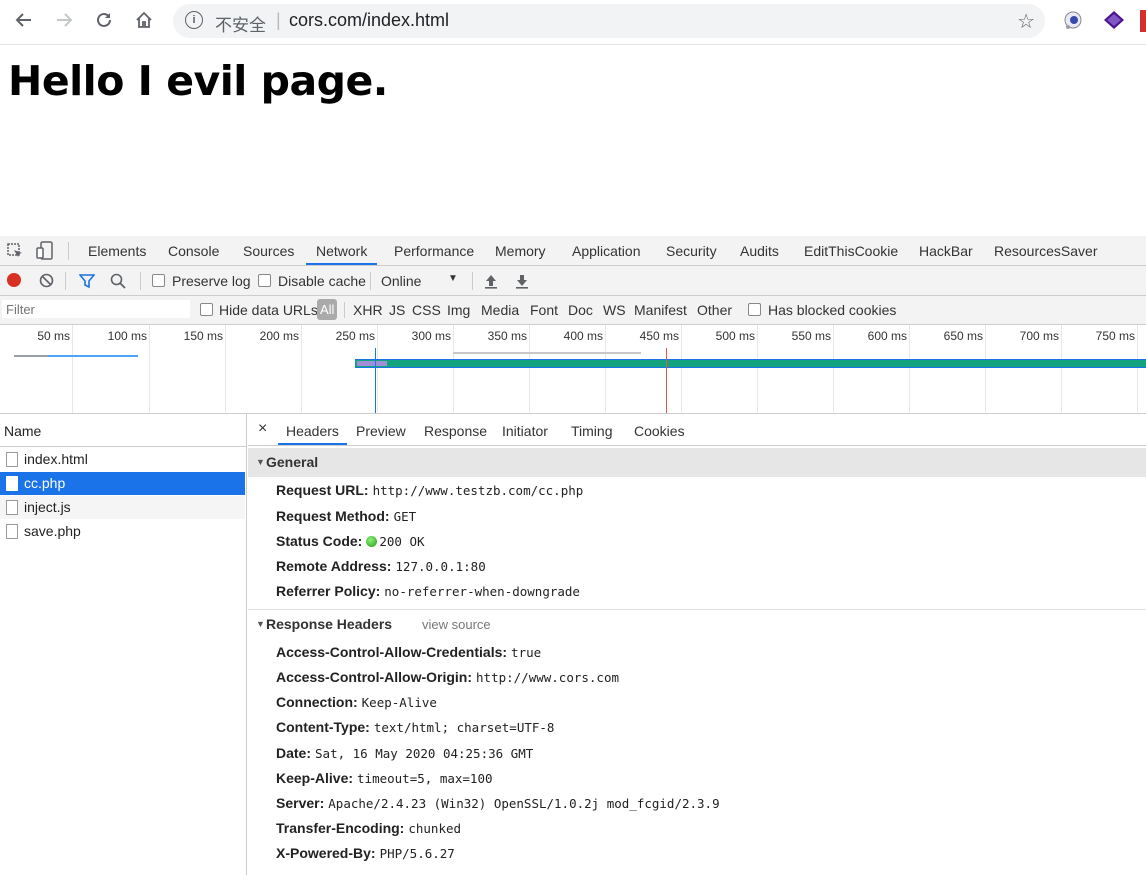 Image resolution: width=1146 pixels, height=875 pixels. I want to click on timeline-tick: 250 ms, so click(355, 336).